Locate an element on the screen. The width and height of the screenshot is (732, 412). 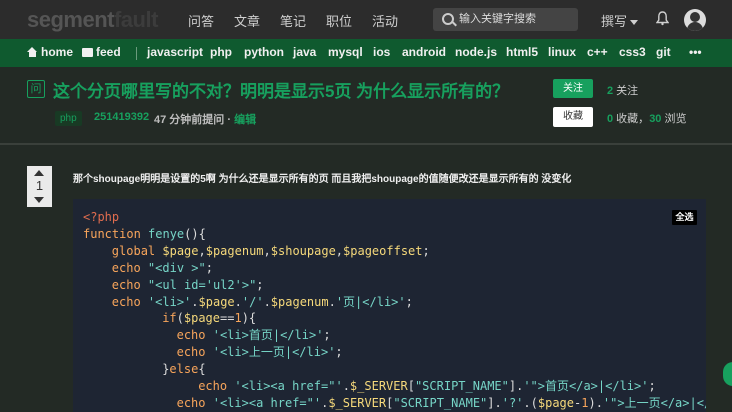
code-token: fenye is located at coordinates (166, 233).